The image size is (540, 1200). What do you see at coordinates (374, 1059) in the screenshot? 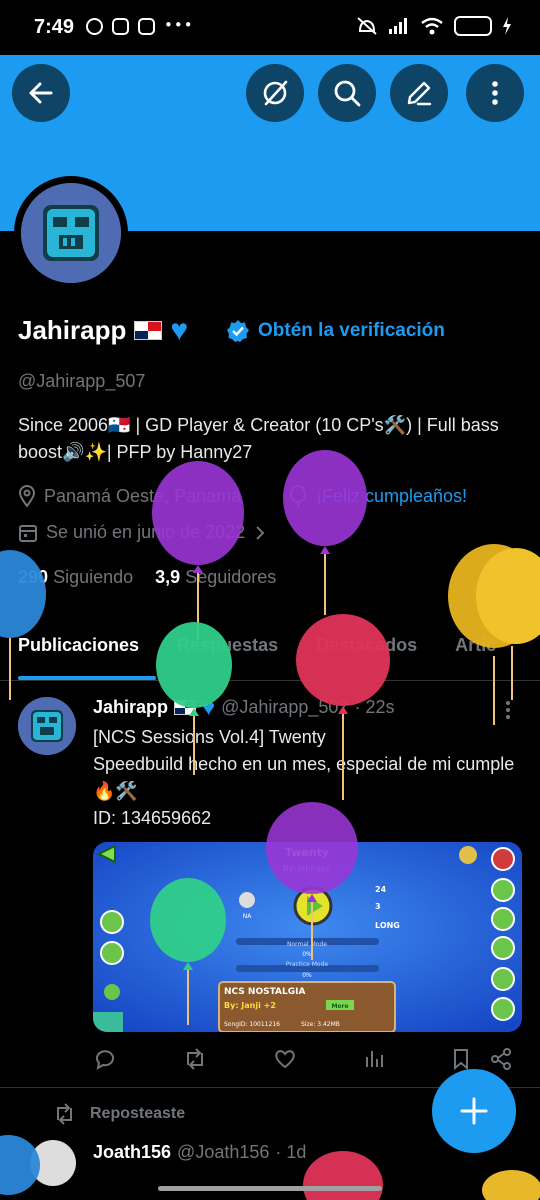
I see `views-icon` at bounding box center [374, 1059].